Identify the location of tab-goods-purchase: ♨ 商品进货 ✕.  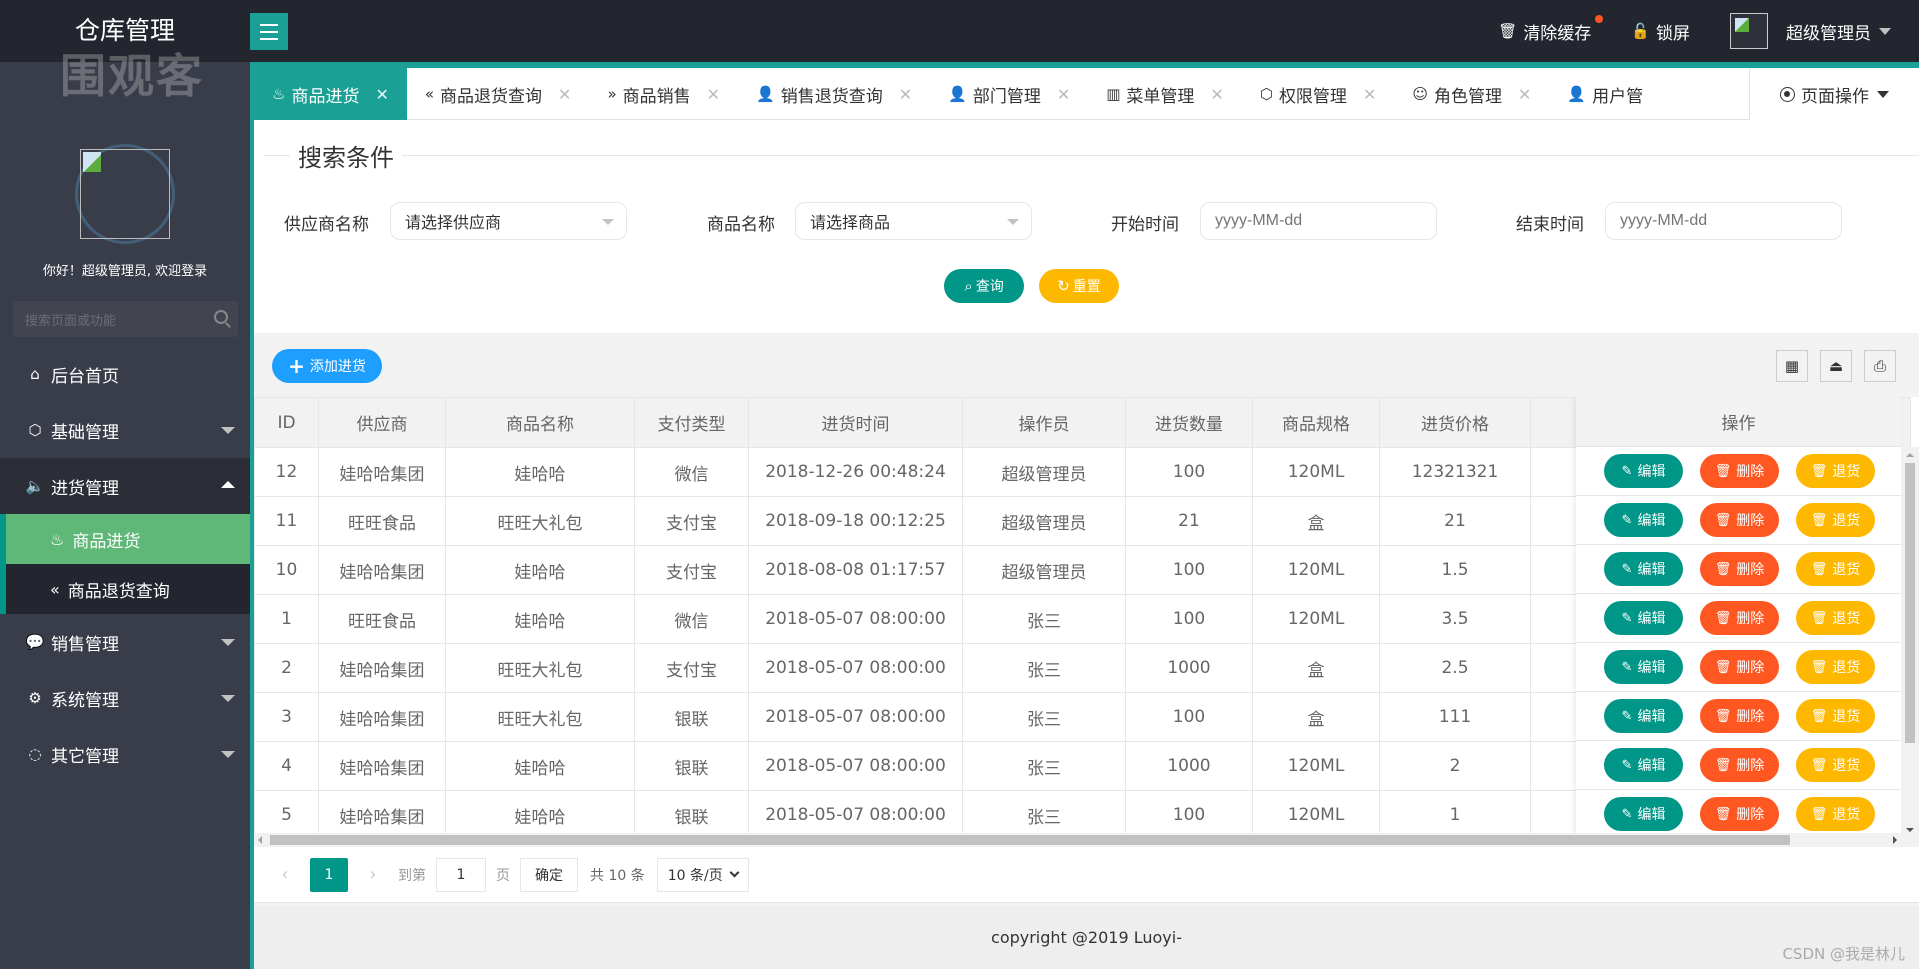
(330, 94).